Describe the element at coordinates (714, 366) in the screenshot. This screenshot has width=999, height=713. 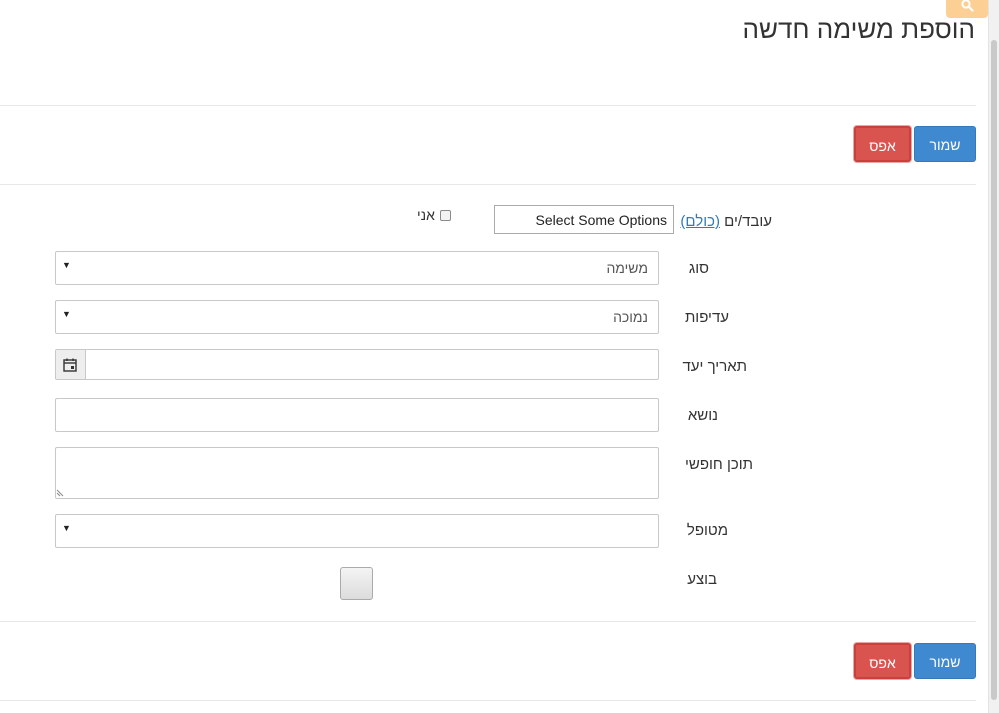
I see `due-date-label: תאריך יעד` at that location.